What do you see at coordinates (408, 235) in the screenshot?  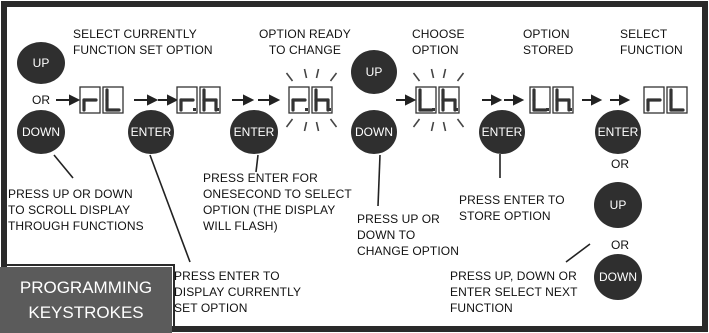 I see `label-press-up-down-change: PRESS UP OR DOWN TO CHANGE OPTION` at bounding box center [408, 235].